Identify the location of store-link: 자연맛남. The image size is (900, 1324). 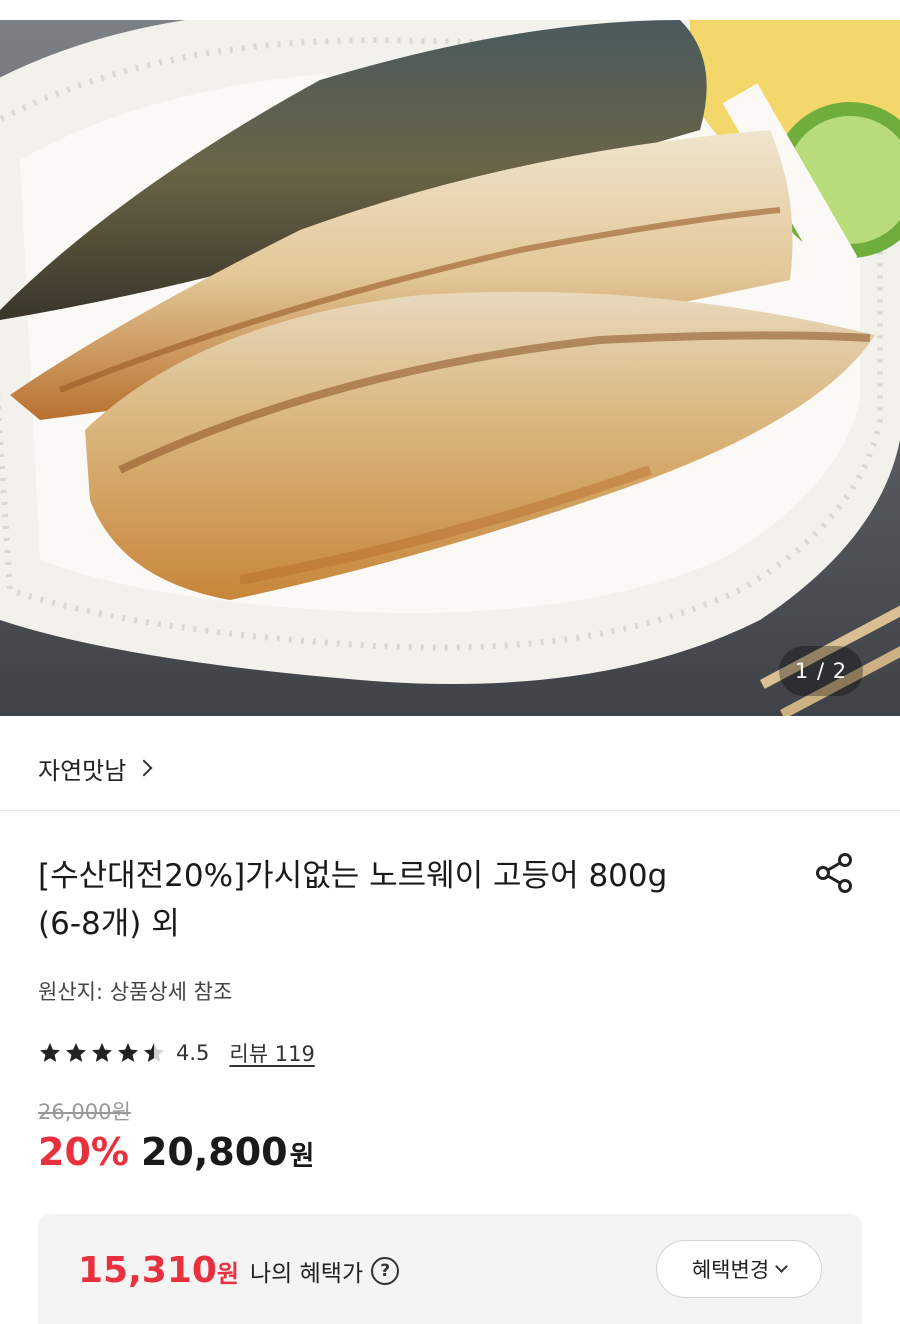
(95, 768).